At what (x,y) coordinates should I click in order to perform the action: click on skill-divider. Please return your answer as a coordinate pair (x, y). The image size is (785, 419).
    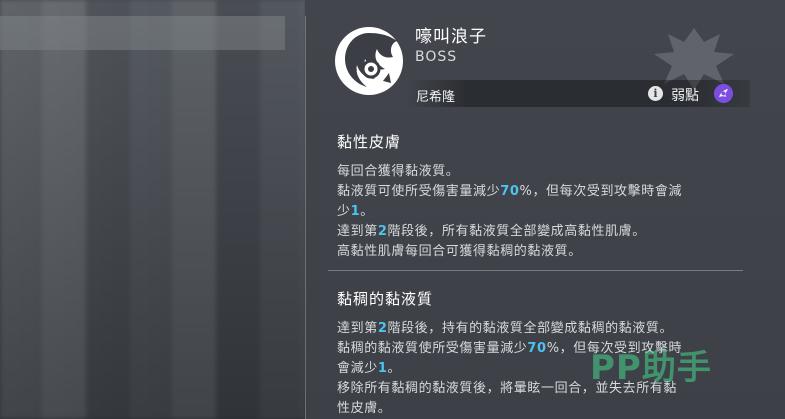
    Looking at the image, I should click on (535, 270).